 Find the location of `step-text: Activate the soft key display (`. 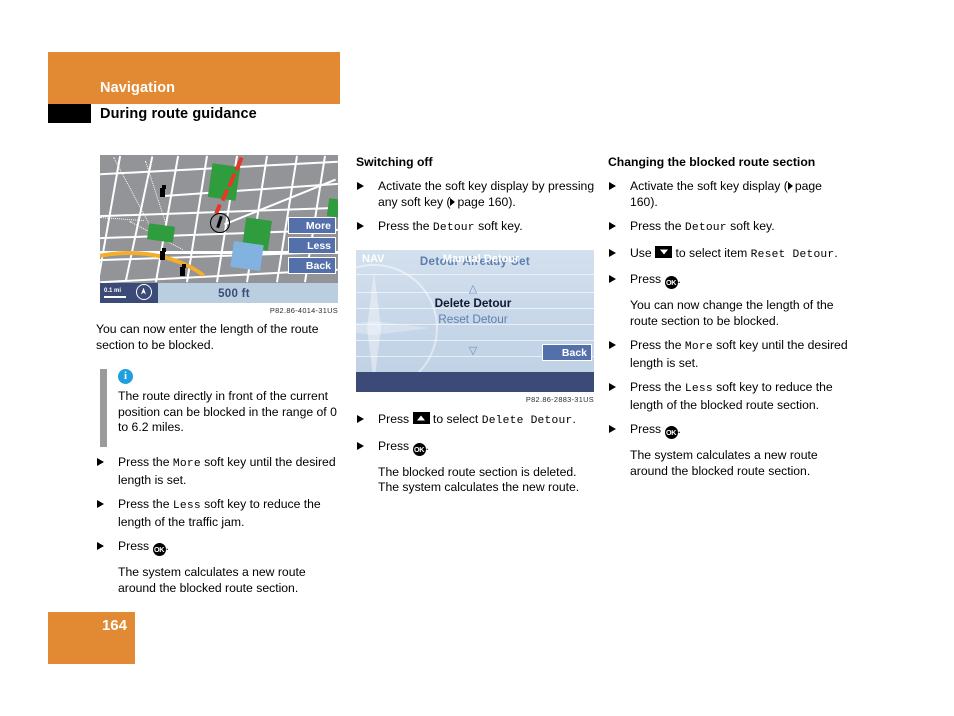

step-text: Activate the soft key display ( is located at coordinates (709, 186).